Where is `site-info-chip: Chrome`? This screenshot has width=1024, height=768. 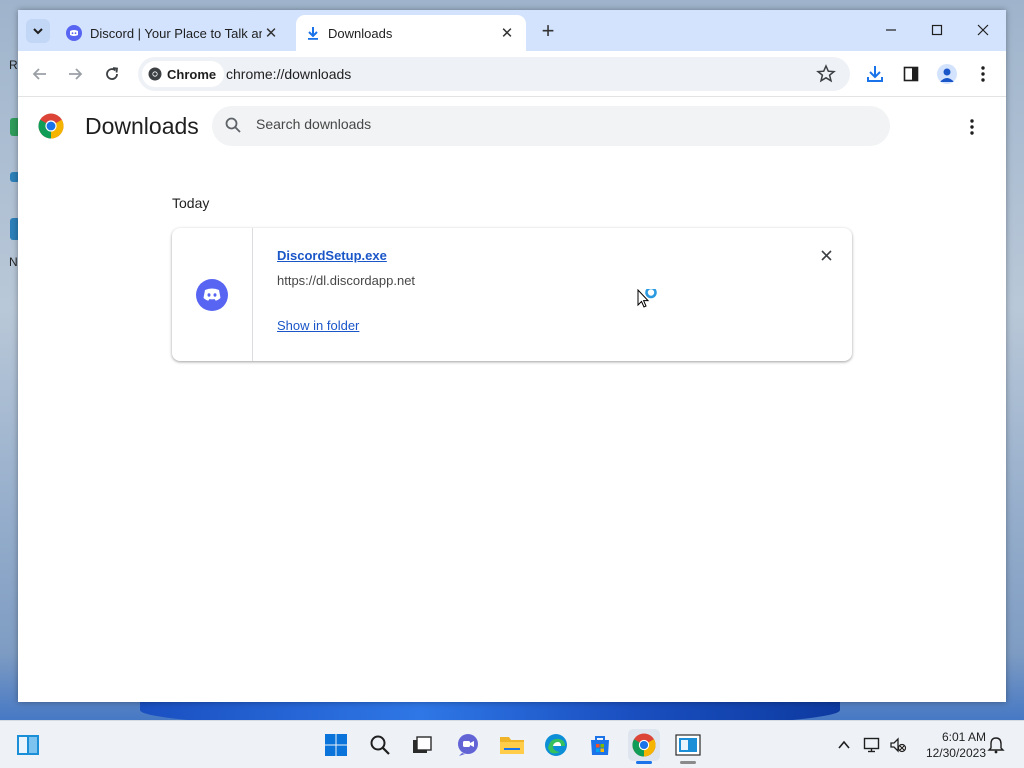
site-info-chip: Chrome is located at coordinates (183, 74).